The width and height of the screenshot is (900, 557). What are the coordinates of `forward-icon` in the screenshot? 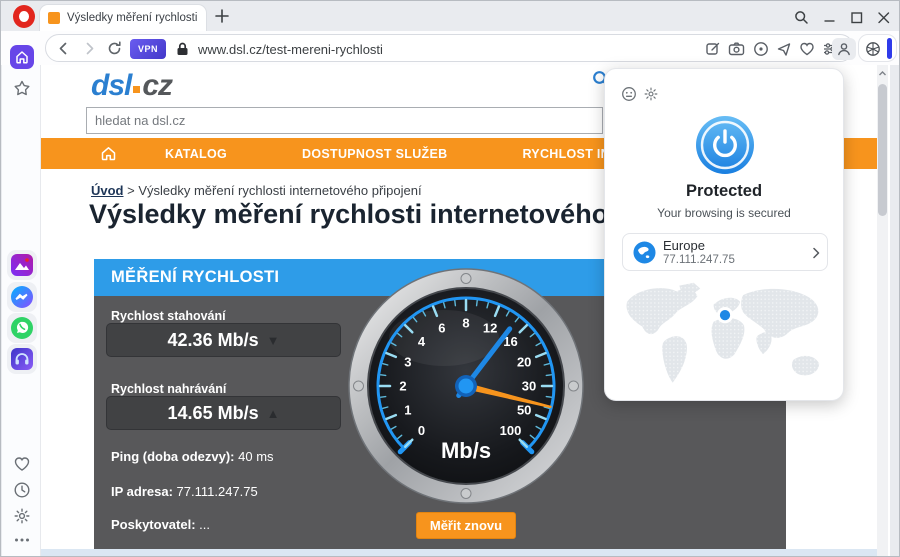 It's located at (89, 48).